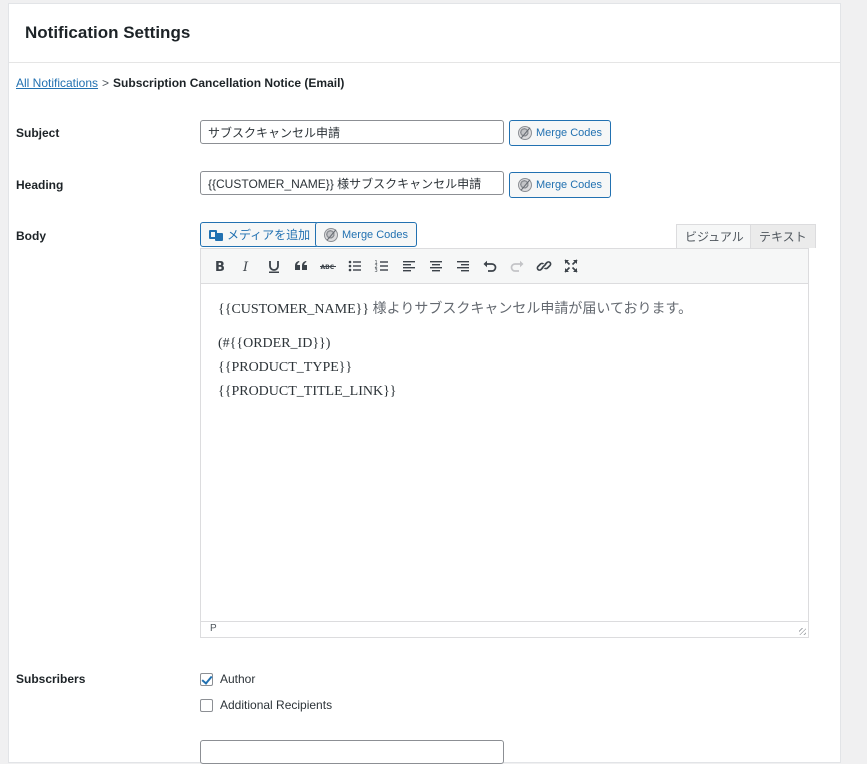 This screenshot has width=867, height=764. I want to click on add-media-button: メディアを追加, so click(260, 234).